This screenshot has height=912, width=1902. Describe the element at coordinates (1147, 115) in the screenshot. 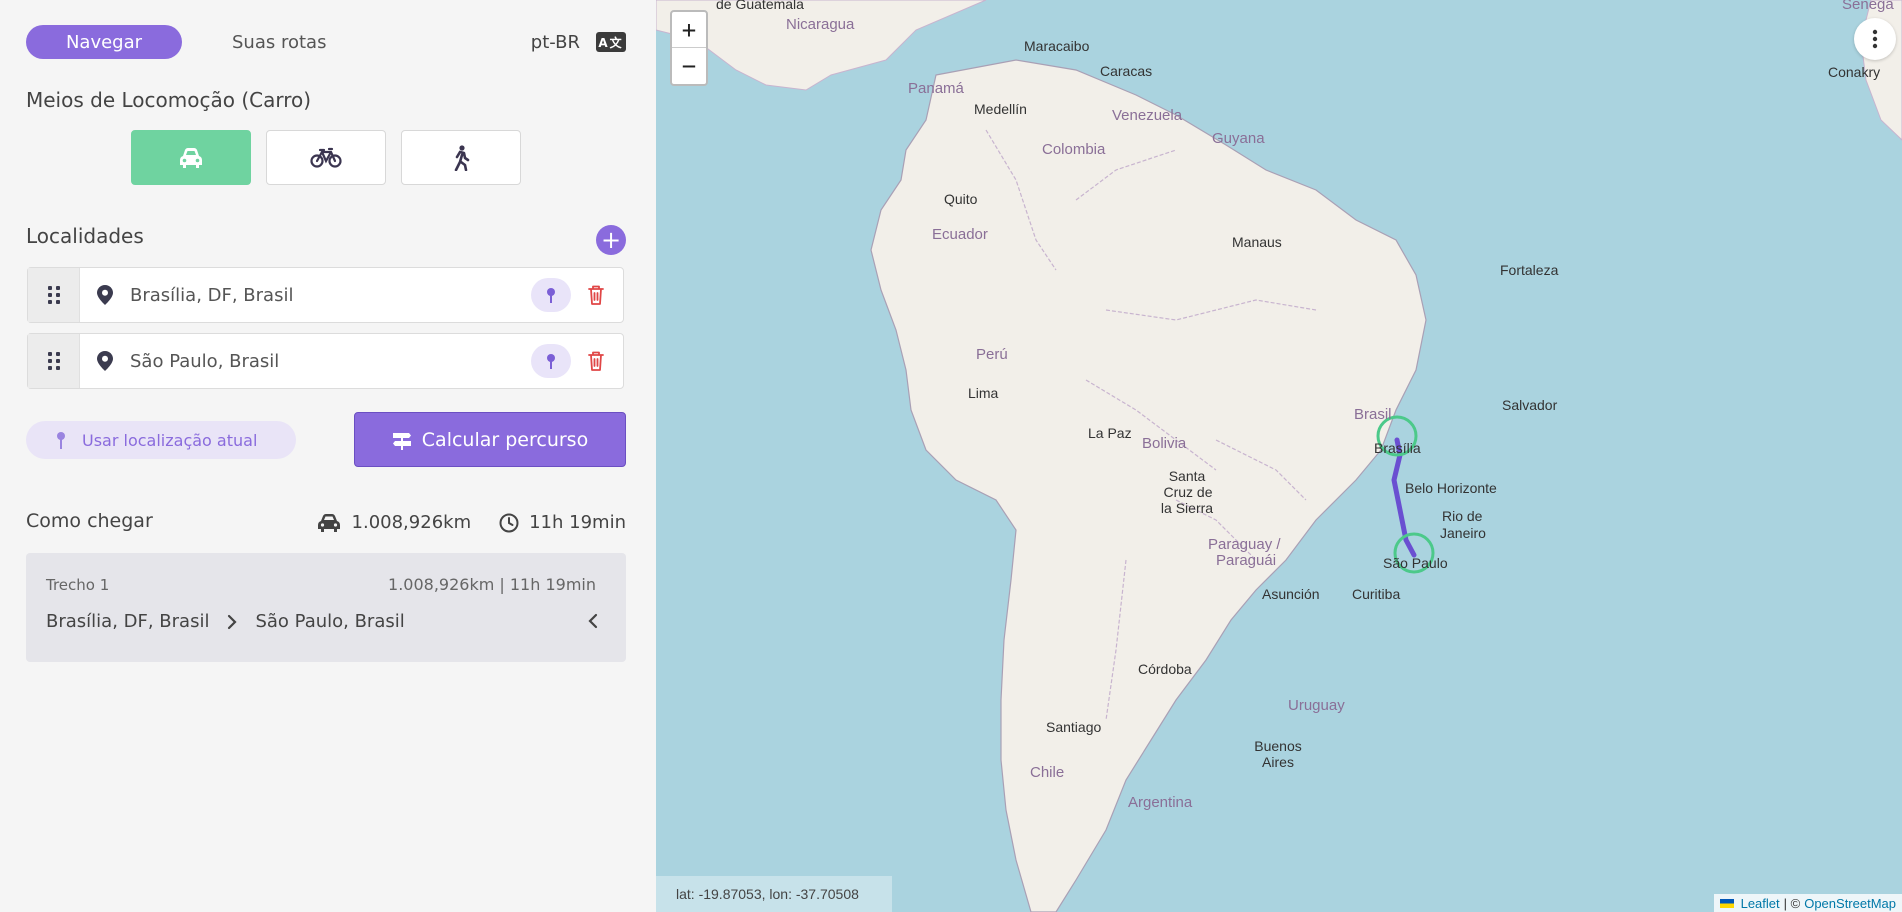

I see `map-label: Venezuela` at that location.